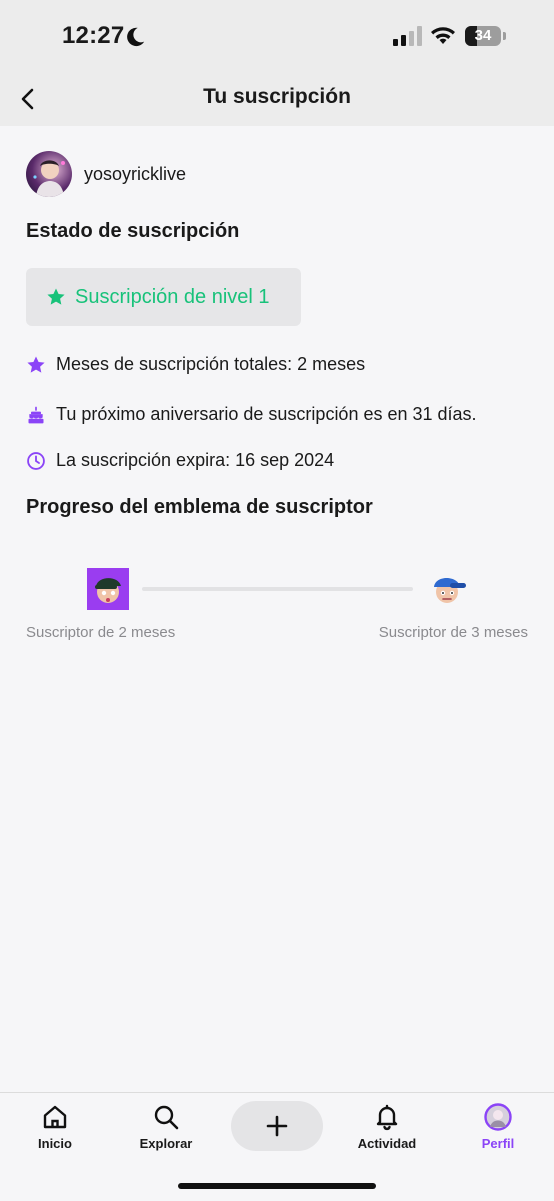  Describe the element at coordinates (101, 632) in the screenshot. I see `current-badge-caption: Suscriptor de 2 meses` at that location.